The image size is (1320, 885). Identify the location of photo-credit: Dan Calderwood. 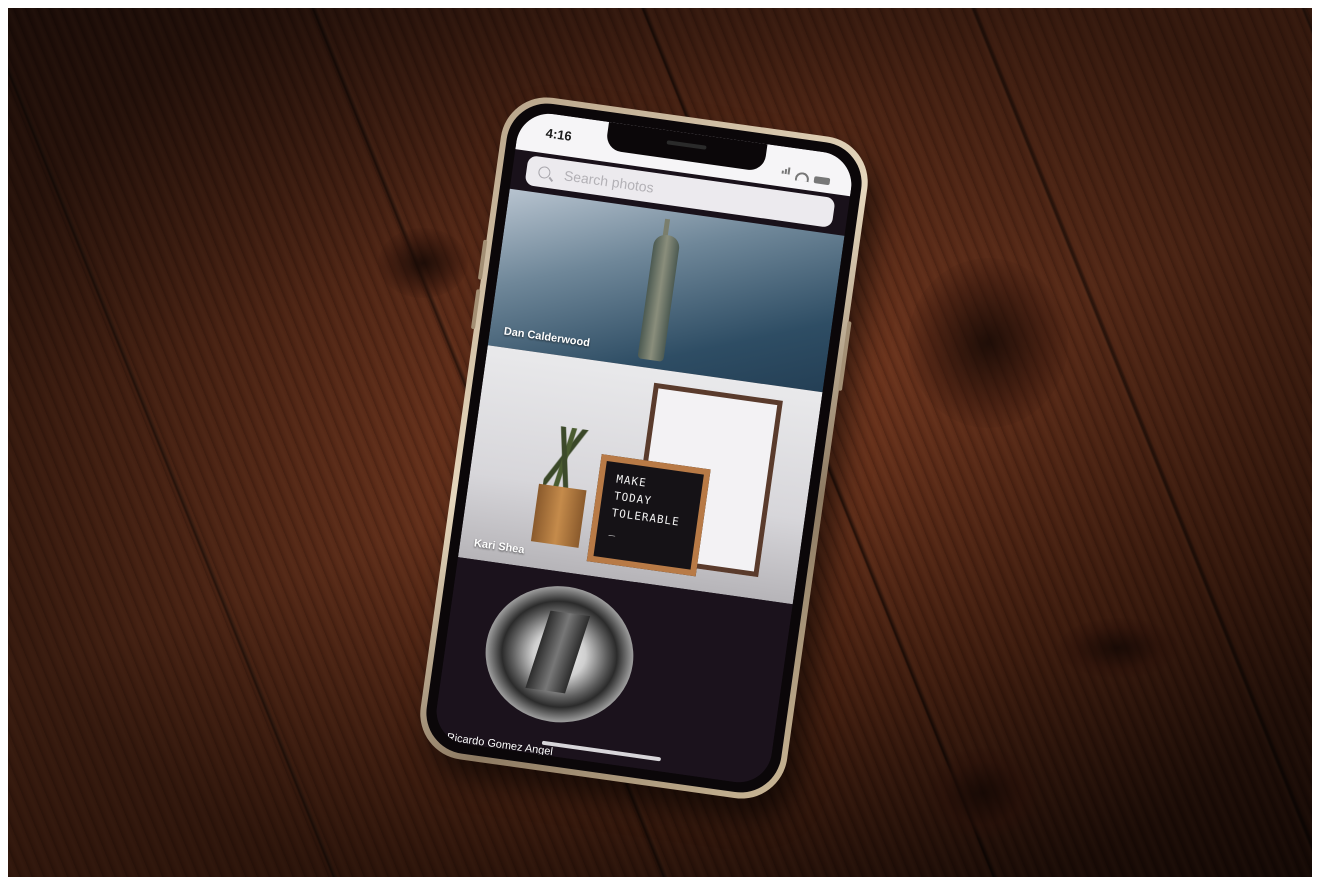
(547, 337).